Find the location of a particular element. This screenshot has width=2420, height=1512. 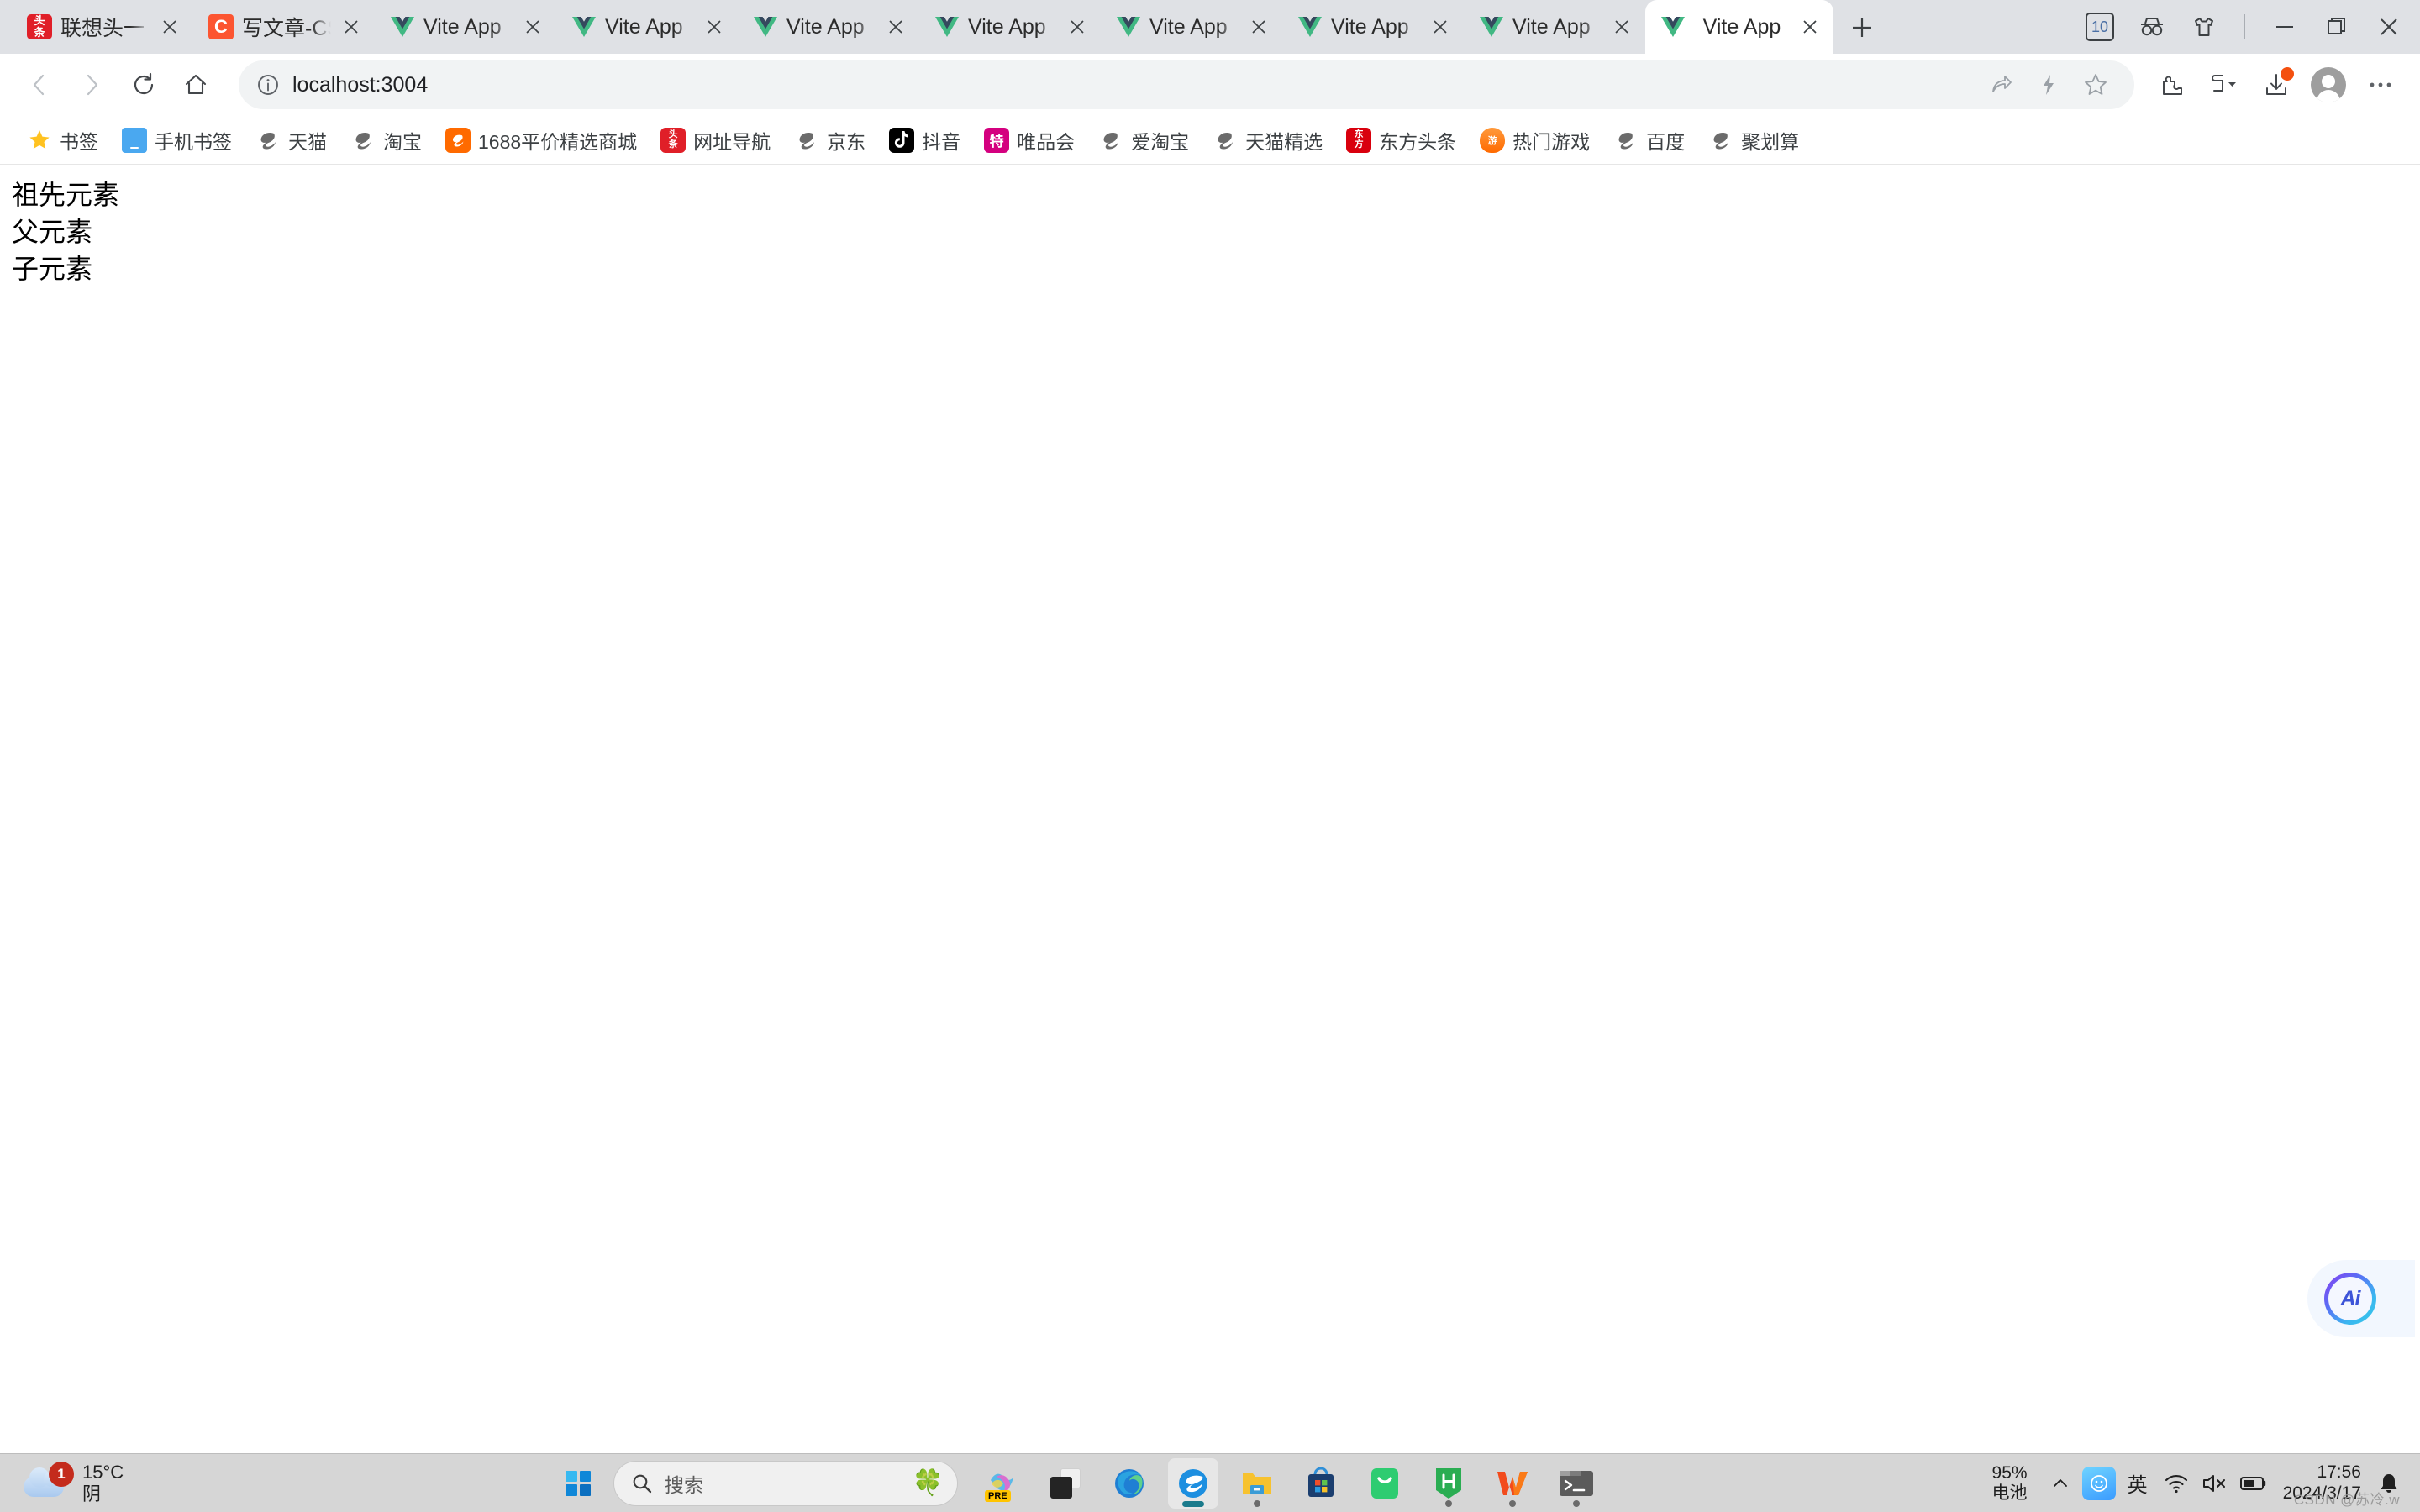

browser-360-icon is located at coordinates (1193, 1483).